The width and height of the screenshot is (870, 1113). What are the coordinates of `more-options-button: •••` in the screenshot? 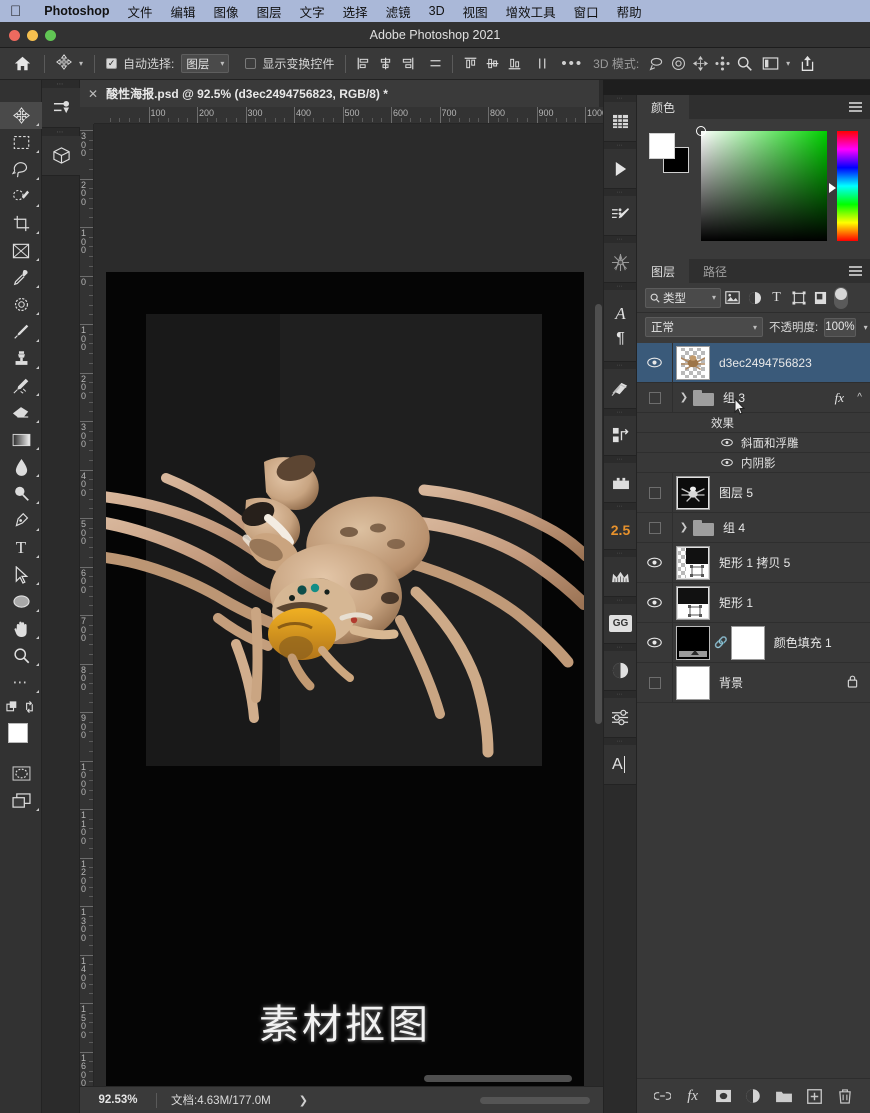 It's located at (572, 63).